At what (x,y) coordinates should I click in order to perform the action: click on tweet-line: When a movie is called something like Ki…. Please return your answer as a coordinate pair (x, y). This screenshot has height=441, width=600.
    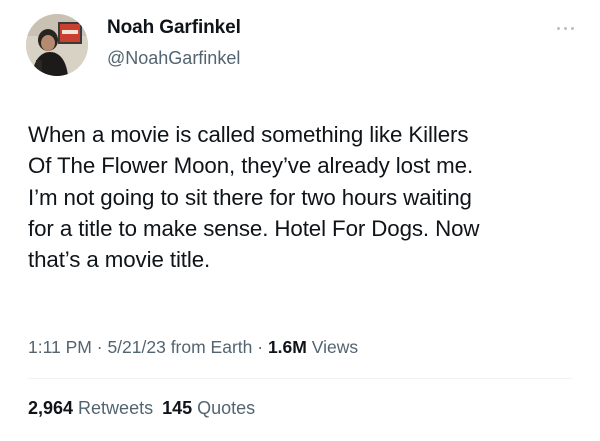
    Looking at the image, I should click on (248, 134).